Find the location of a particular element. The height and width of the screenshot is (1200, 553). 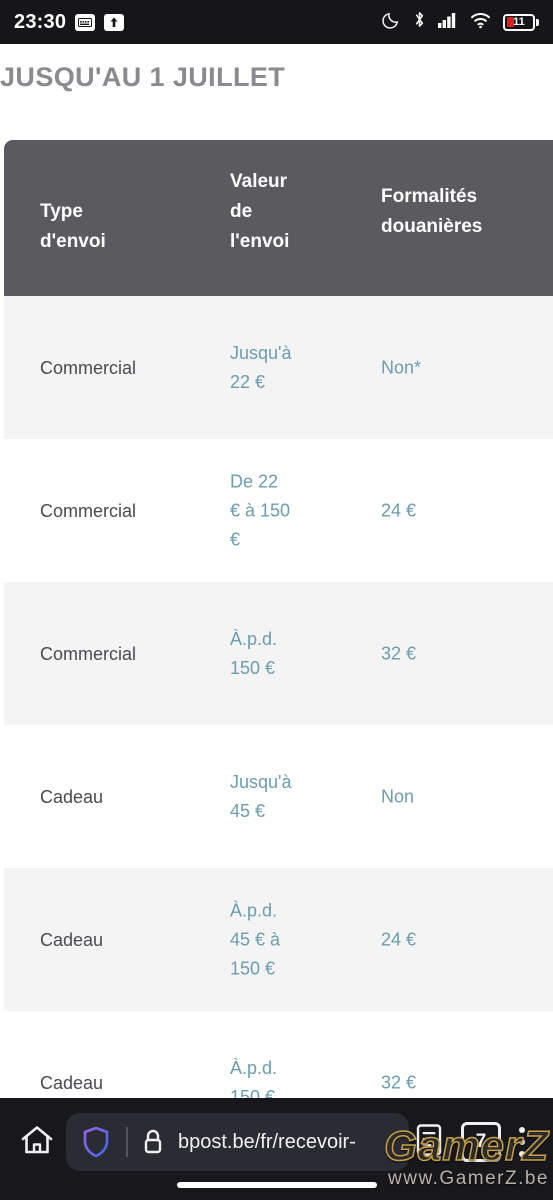

do-not-disturb-moon-icon is located at coordinates (391, 22).